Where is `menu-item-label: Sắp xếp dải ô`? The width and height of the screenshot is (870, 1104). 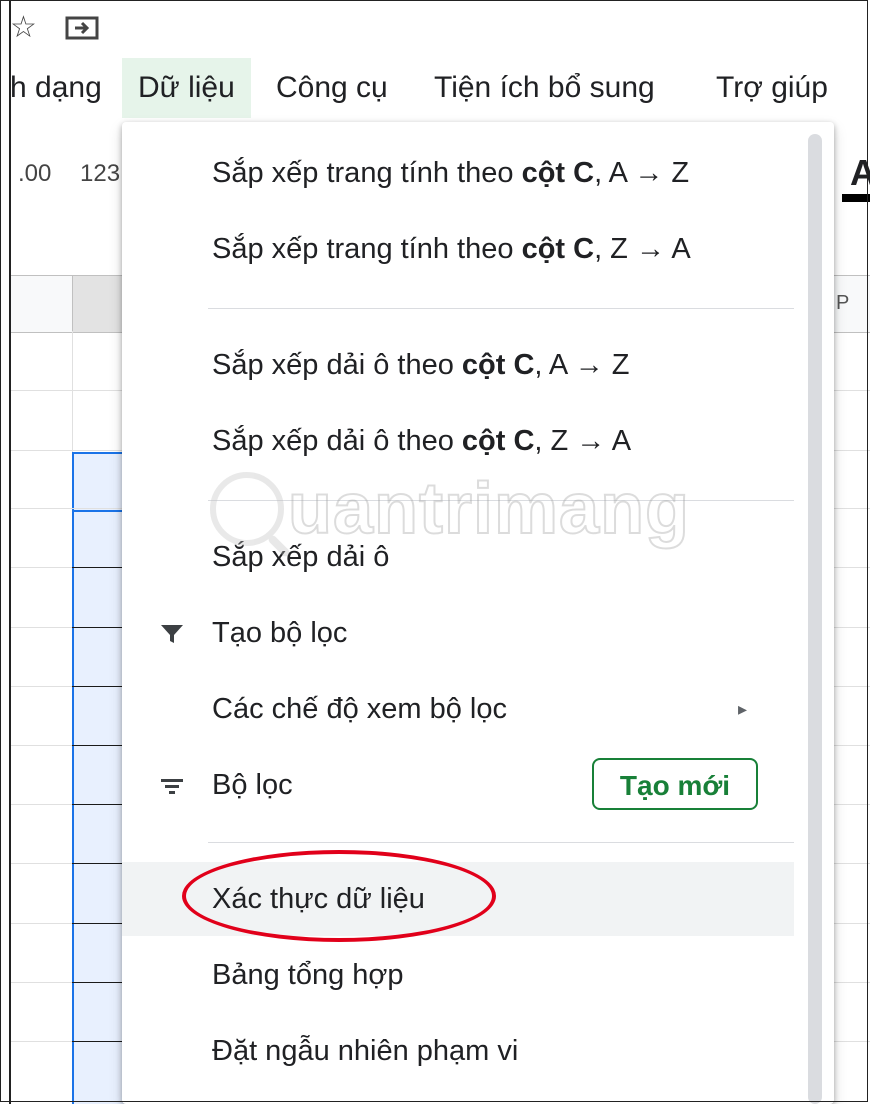 menu-item-label: Sắp xếp dải ô is located at coordinates (301, 557).